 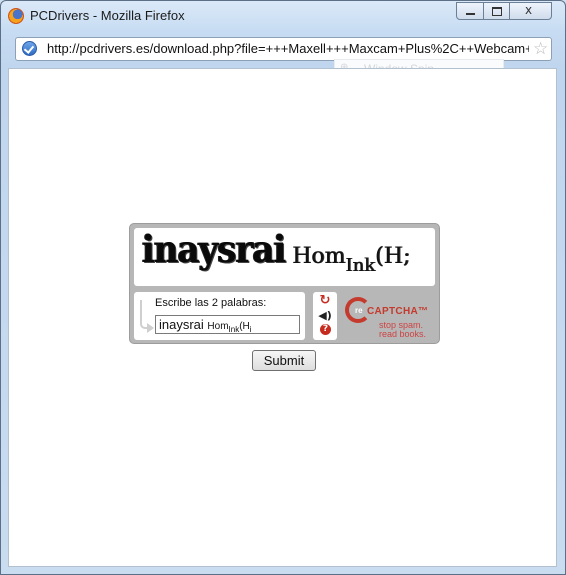 I want to click on logo-tagline-2: read books., so click(x=403, y=334).